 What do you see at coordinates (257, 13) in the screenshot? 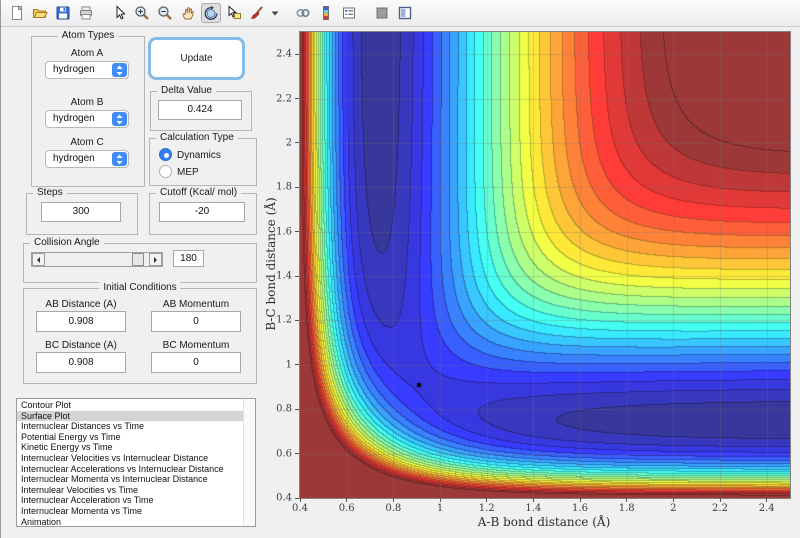
I see `brush-data-icon` at bounding box center [257, 13].